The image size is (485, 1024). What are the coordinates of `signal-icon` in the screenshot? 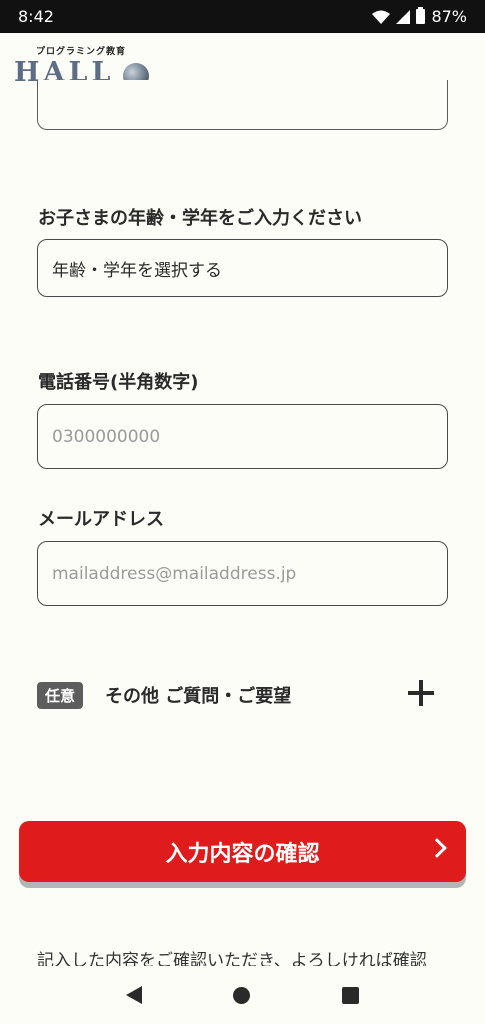 It's located at (403, 16).